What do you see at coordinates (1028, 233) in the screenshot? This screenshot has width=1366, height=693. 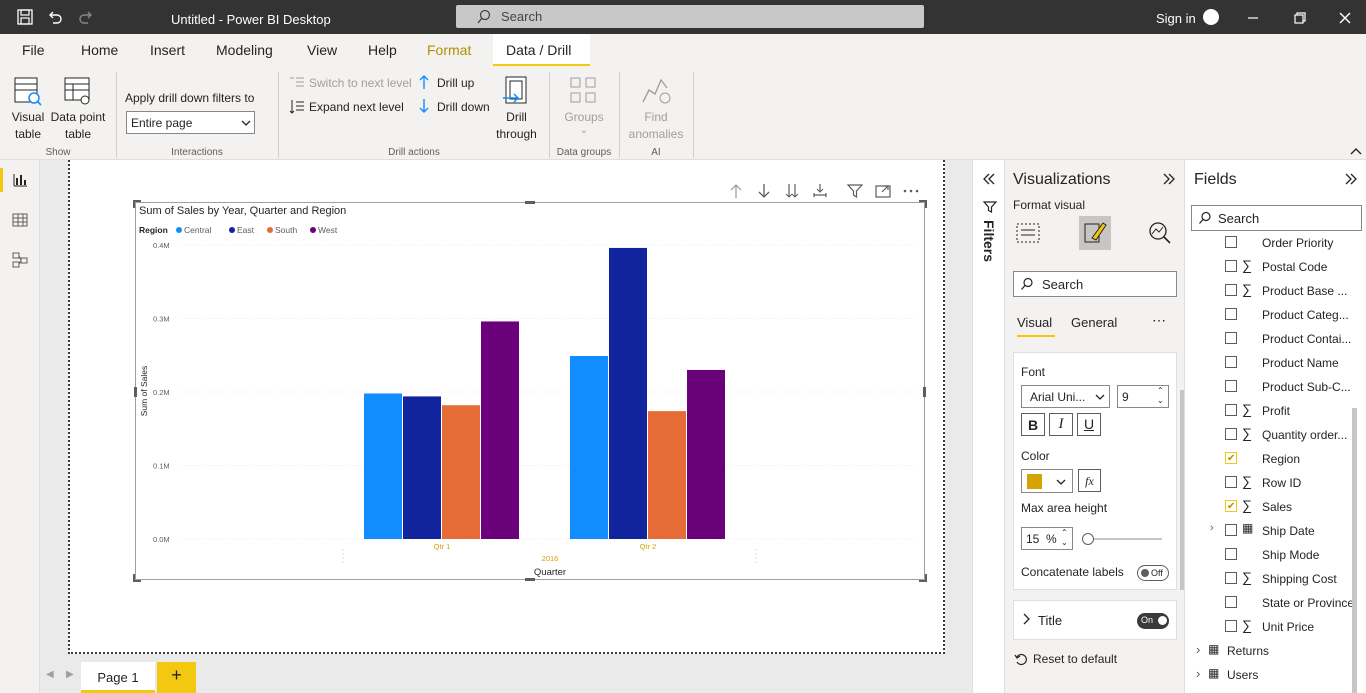 I see `build-visual-icon` at bounding box center [1028, 233].